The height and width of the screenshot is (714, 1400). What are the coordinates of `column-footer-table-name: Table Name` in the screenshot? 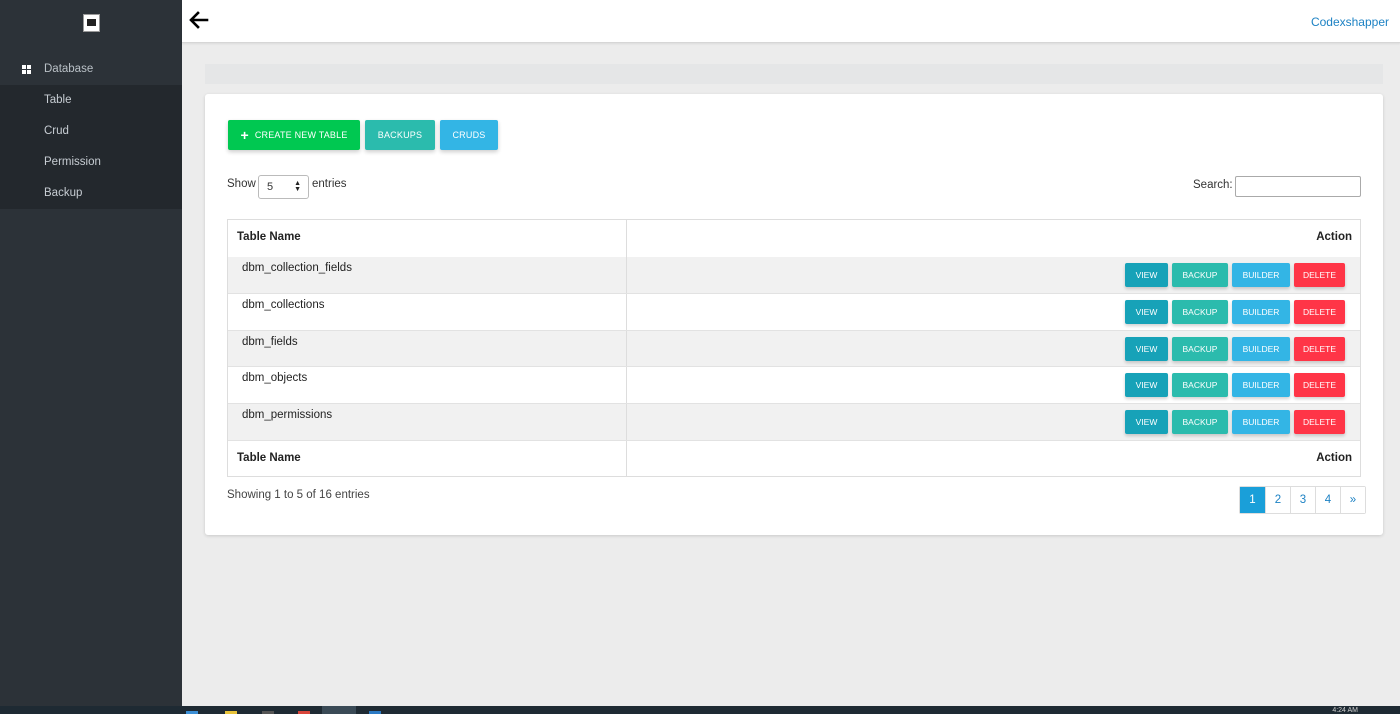 It's located at (269, 457).